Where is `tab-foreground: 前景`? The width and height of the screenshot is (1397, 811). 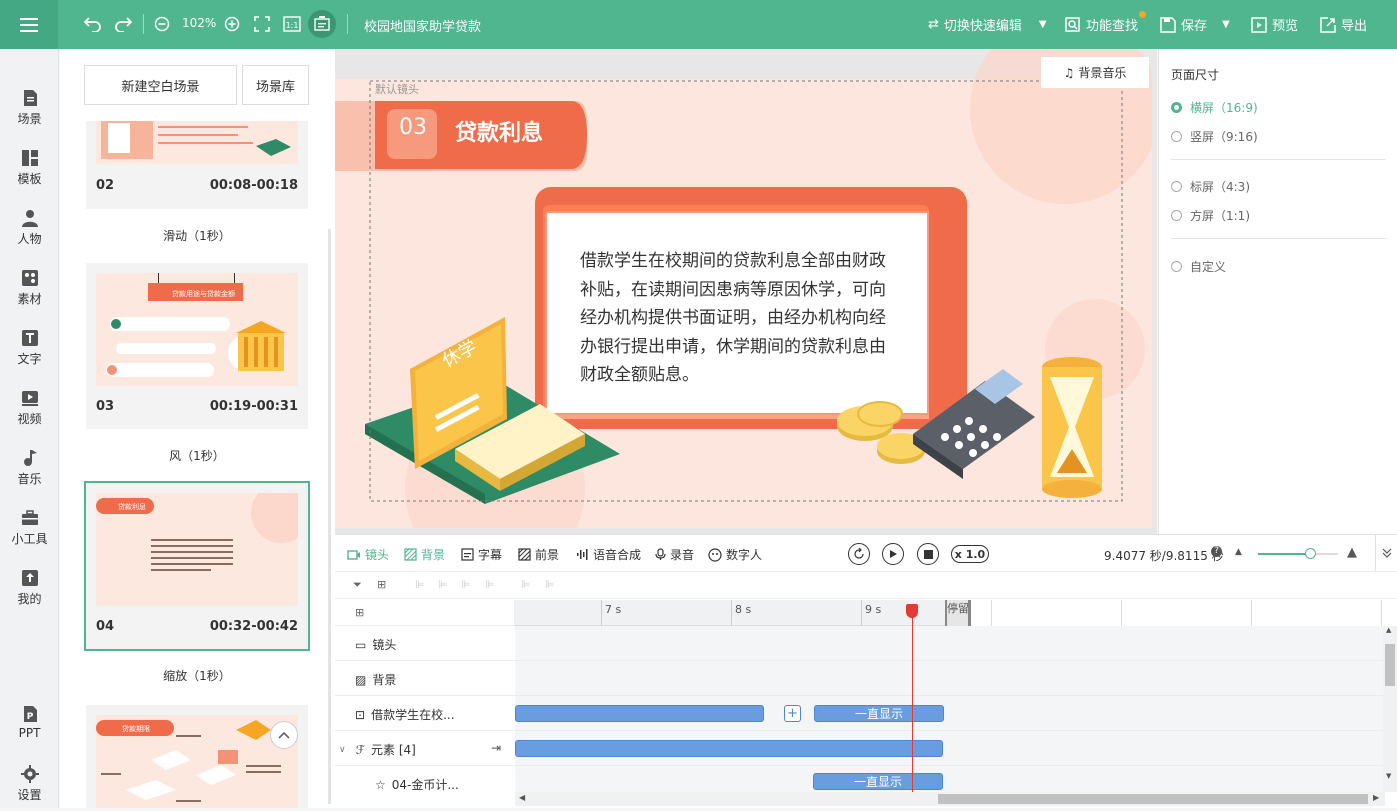 tab-foreground: 前景 is located at coordinates (538, 554).